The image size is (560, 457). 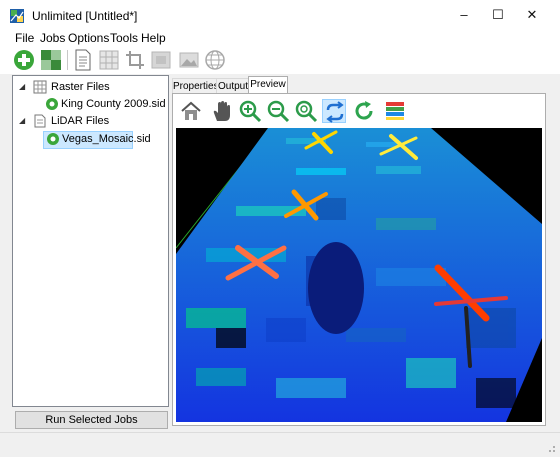 I want to click on status-bar, so click(x=280, y=444).